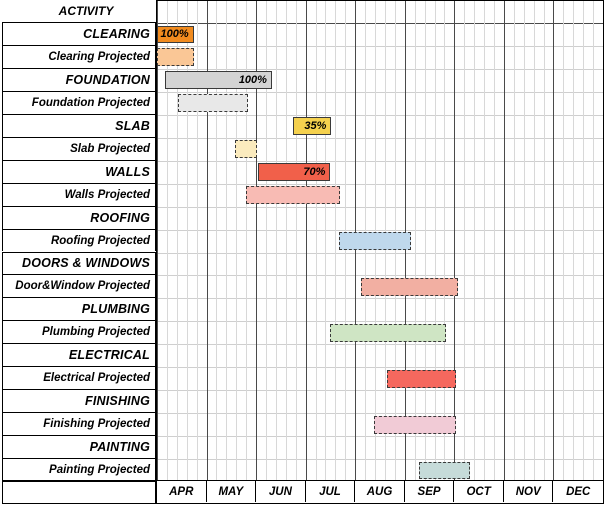 The width and height of the screenshot is (612, 505). What do you see at coordinates (281, 491) in the screenshot?
I see `month-axis-label: JUN` at bounding box center [281, 491].